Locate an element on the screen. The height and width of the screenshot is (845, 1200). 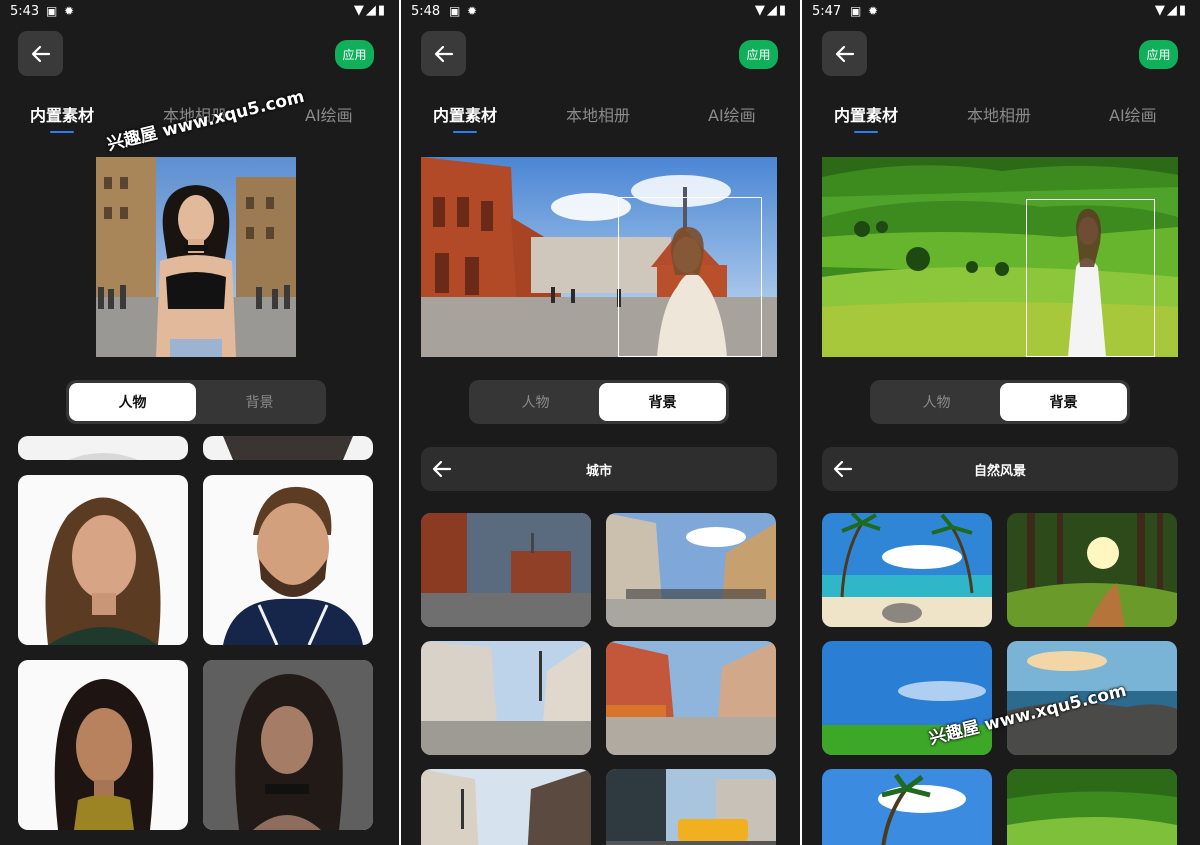
status-time: 5:47 is located at coordinates (827, 11).